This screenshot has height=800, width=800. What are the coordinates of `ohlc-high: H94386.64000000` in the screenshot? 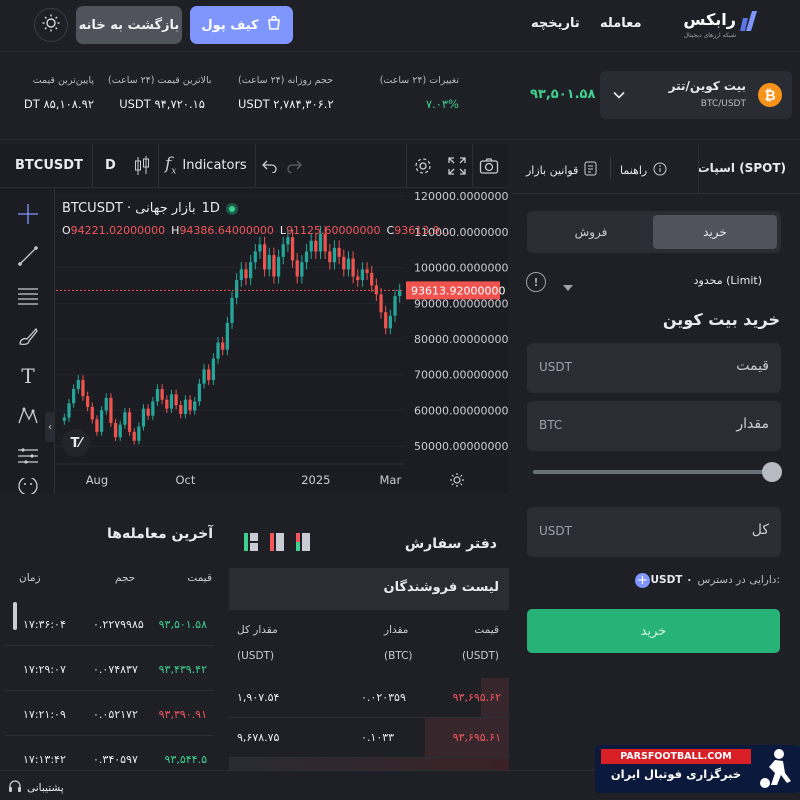 It's located at (222, 230).